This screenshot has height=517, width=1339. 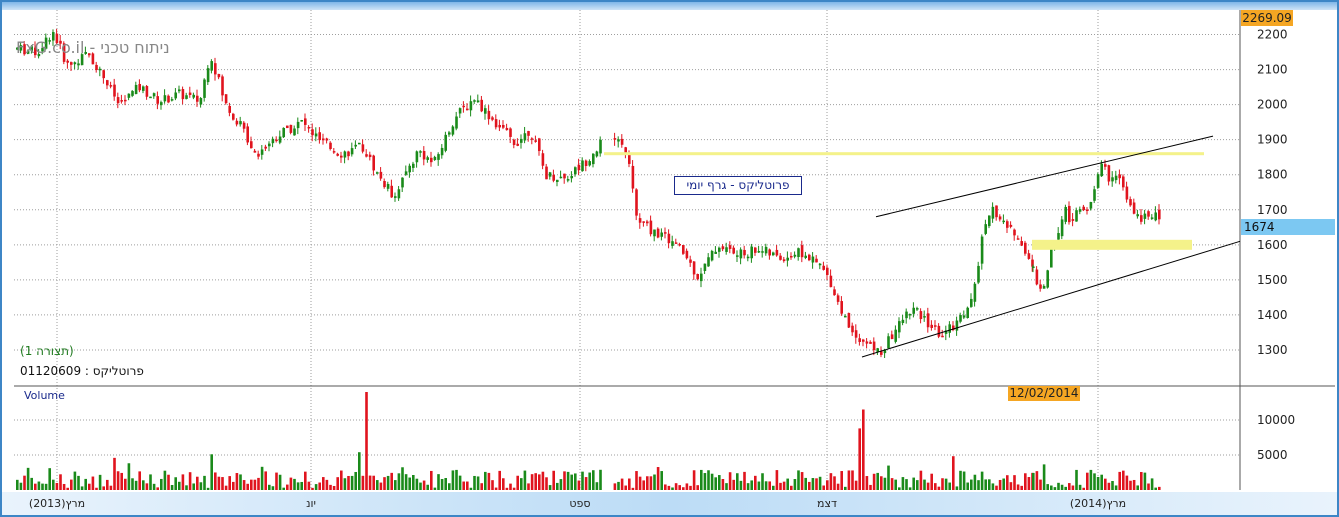 What do you see at coordinates (579, 503) in the screenshot?
I see `x-tick-label: ספט` at bounding box center [579, 503].